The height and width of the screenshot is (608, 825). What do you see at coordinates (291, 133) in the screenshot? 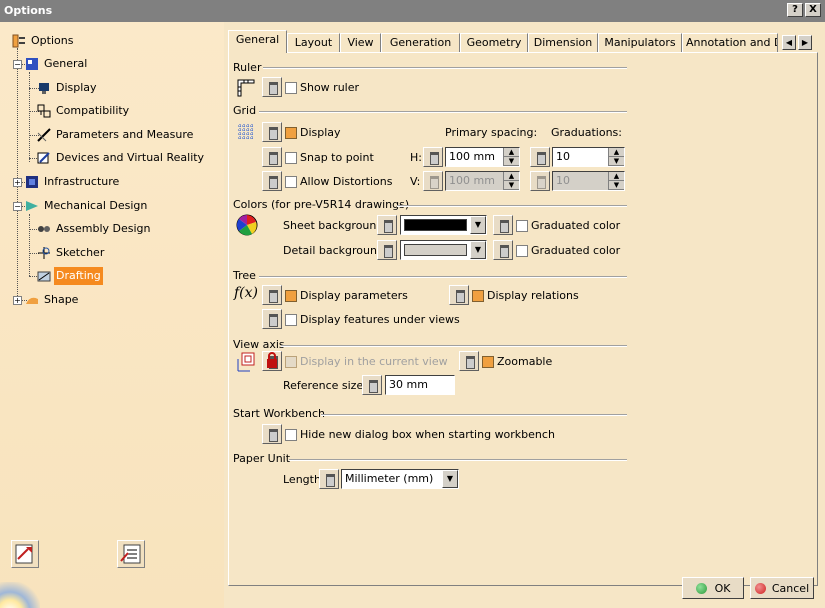
I see `grid-display-checkbox` at bounding box center [291, 133].